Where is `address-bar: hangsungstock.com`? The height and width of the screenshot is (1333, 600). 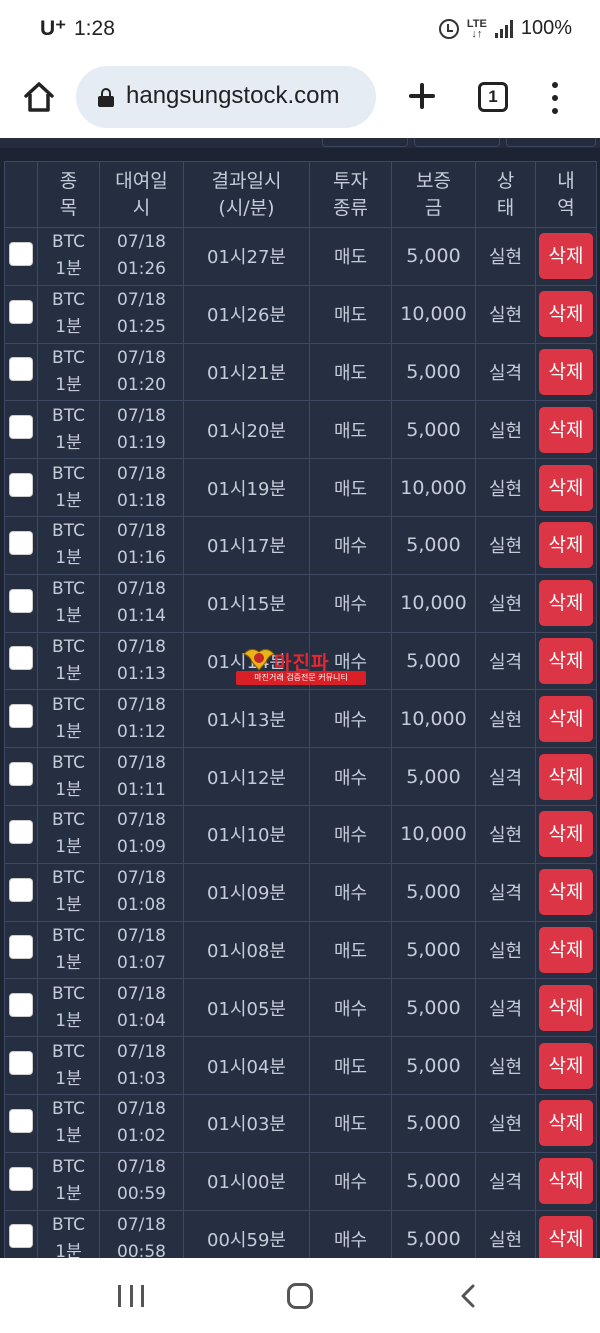
address-bar: hangsungstock.com is located at coordinates (226, 97).